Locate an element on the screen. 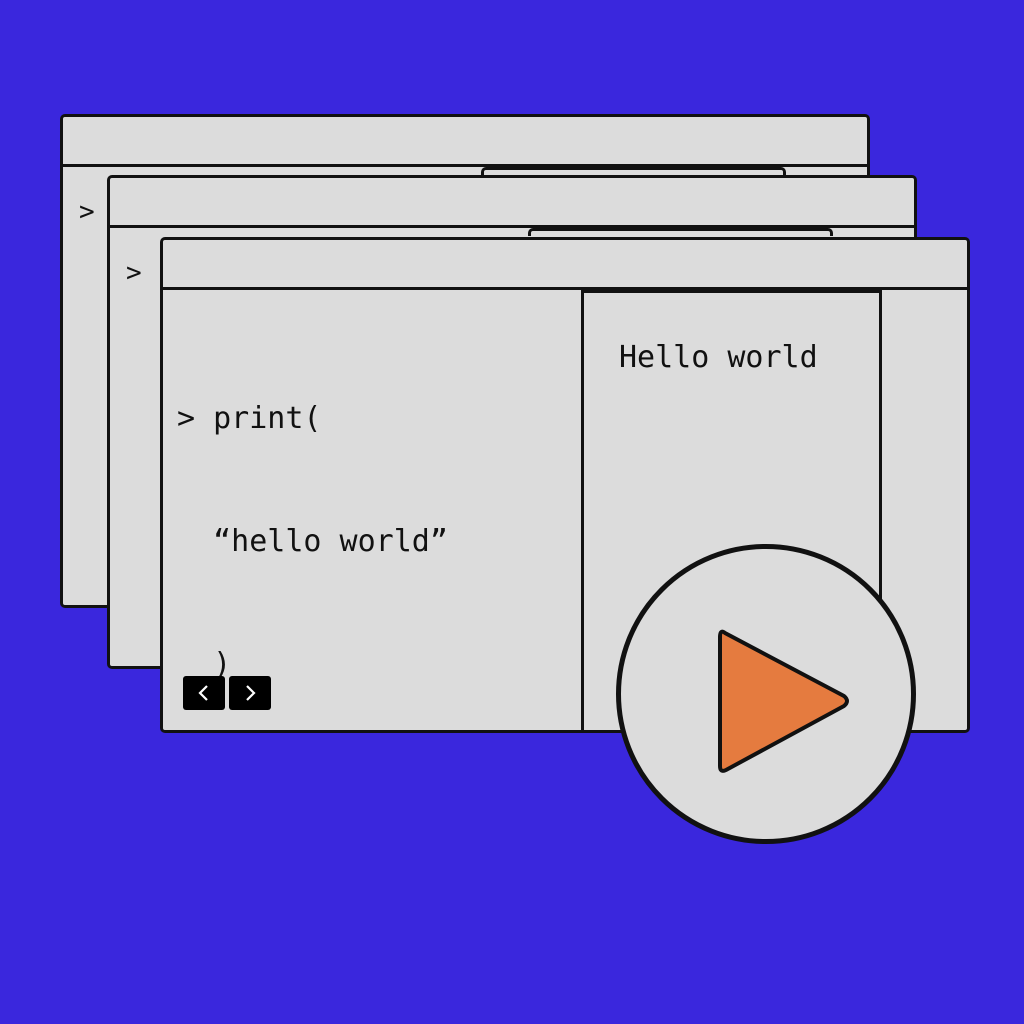 The height and width of the screenshot is (1024, 1024). pane-divider is located at coordinates (582, 510).